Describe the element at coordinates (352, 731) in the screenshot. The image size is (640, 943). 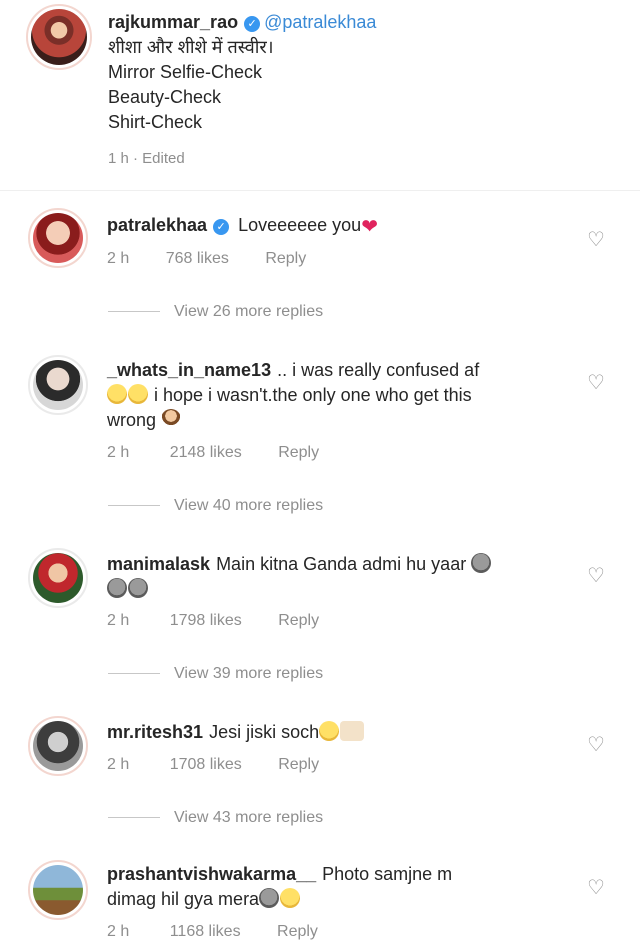
I see `folded-hands-emoji-icon` at that location.